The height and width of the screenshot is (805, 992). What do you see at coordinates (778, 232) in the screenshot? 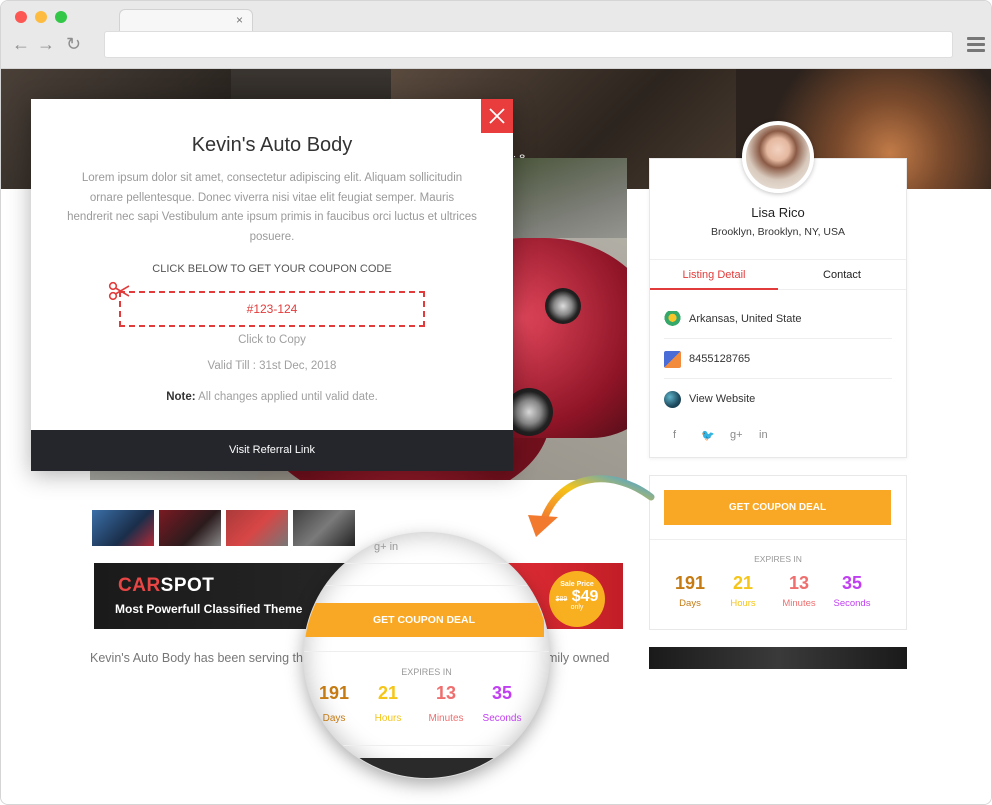
I see `profile-location: Brooklyn, Brooklyn, NY, USA` at bounding box center [778, 232].